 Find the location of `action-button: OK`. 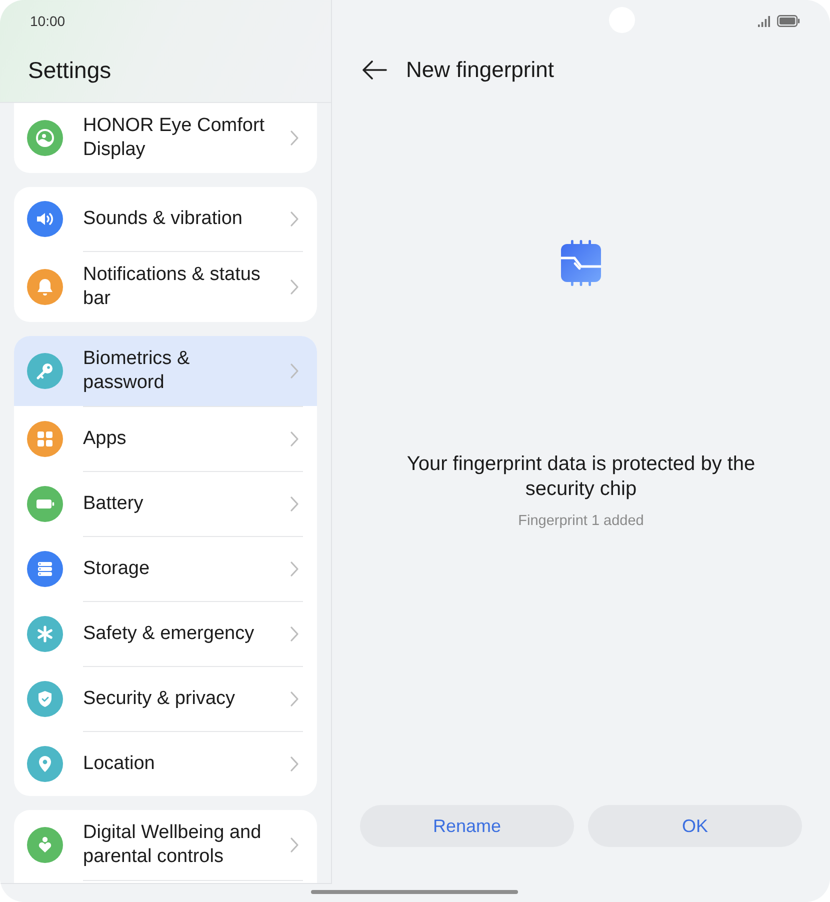

action-button: OK is located at coordinates (695, 826).